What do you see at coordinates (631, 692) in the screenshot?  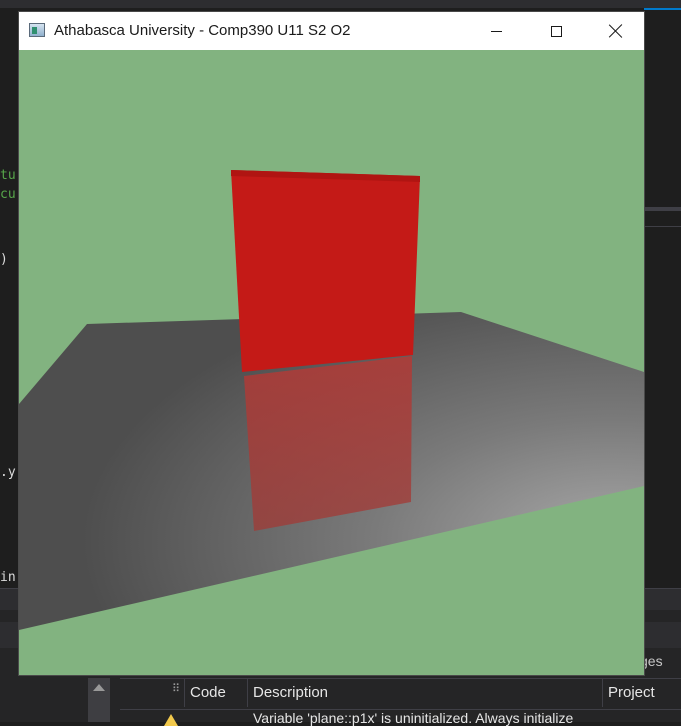 I see `column-header-project: Project` at bounding box center [631, 692].